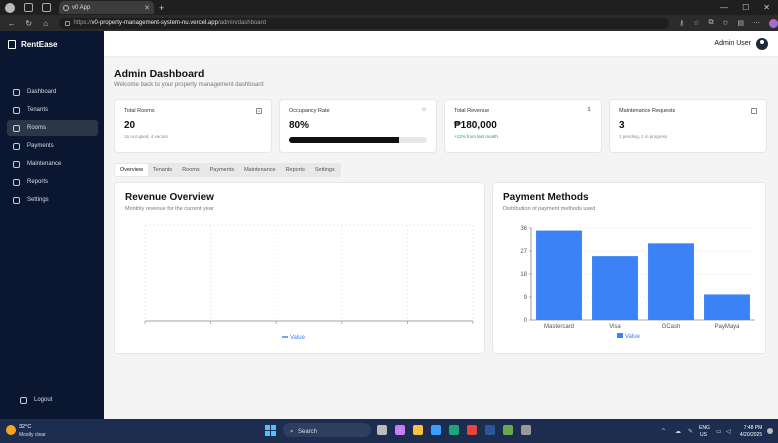 The height and width of the screenshot is (443, 778). I want to click on tab-settings: Settings, so click(325, 170).